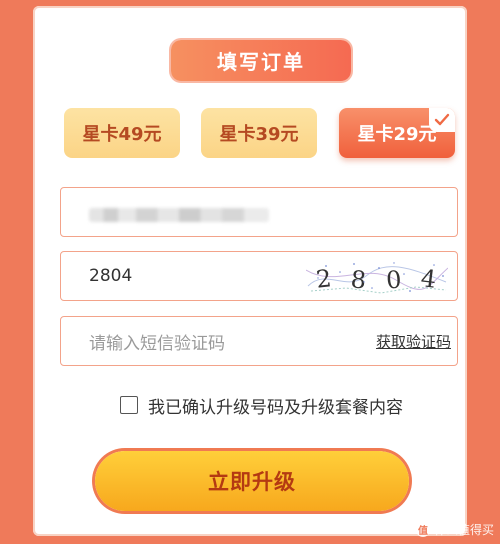 The width and height of the screenshot is (500, 544). I want to click on plan-option-label: 星卡49元, so click(122, 134).